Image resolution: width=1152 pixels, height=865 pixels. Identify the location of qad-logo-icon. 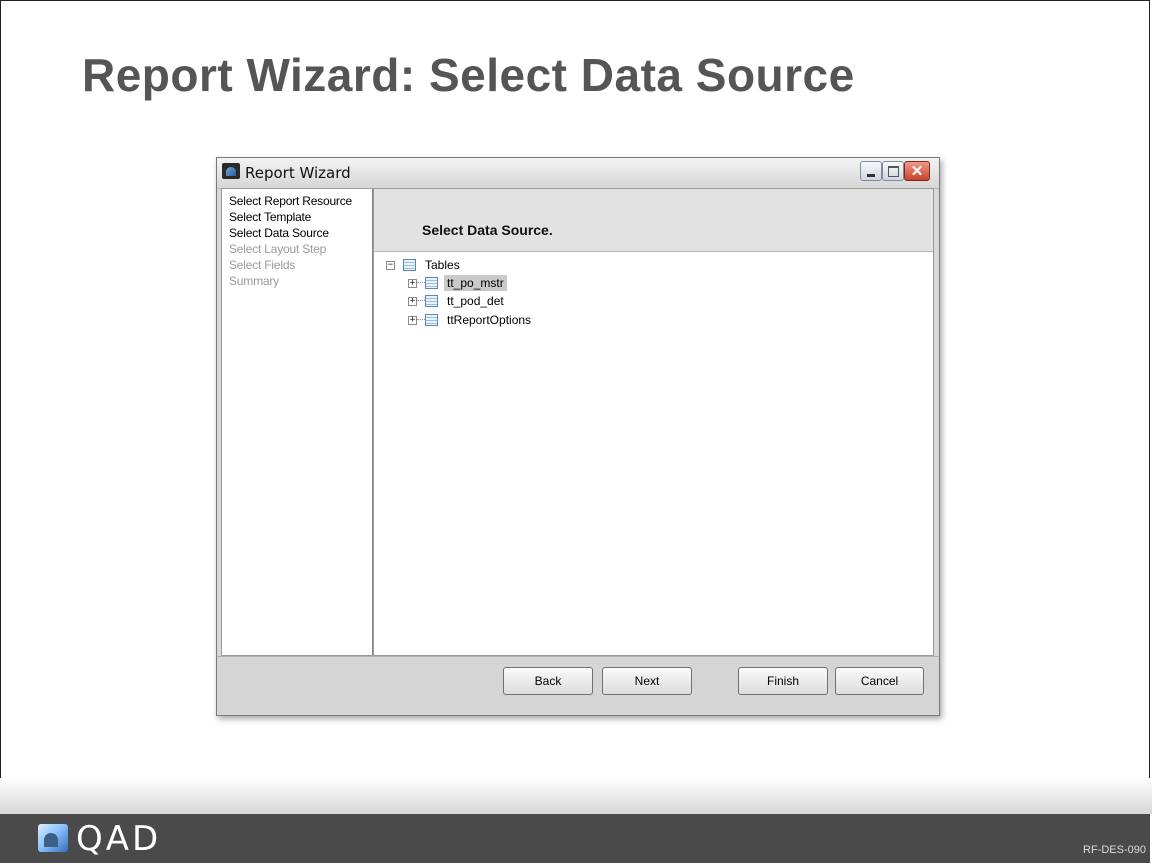
(53, 838).